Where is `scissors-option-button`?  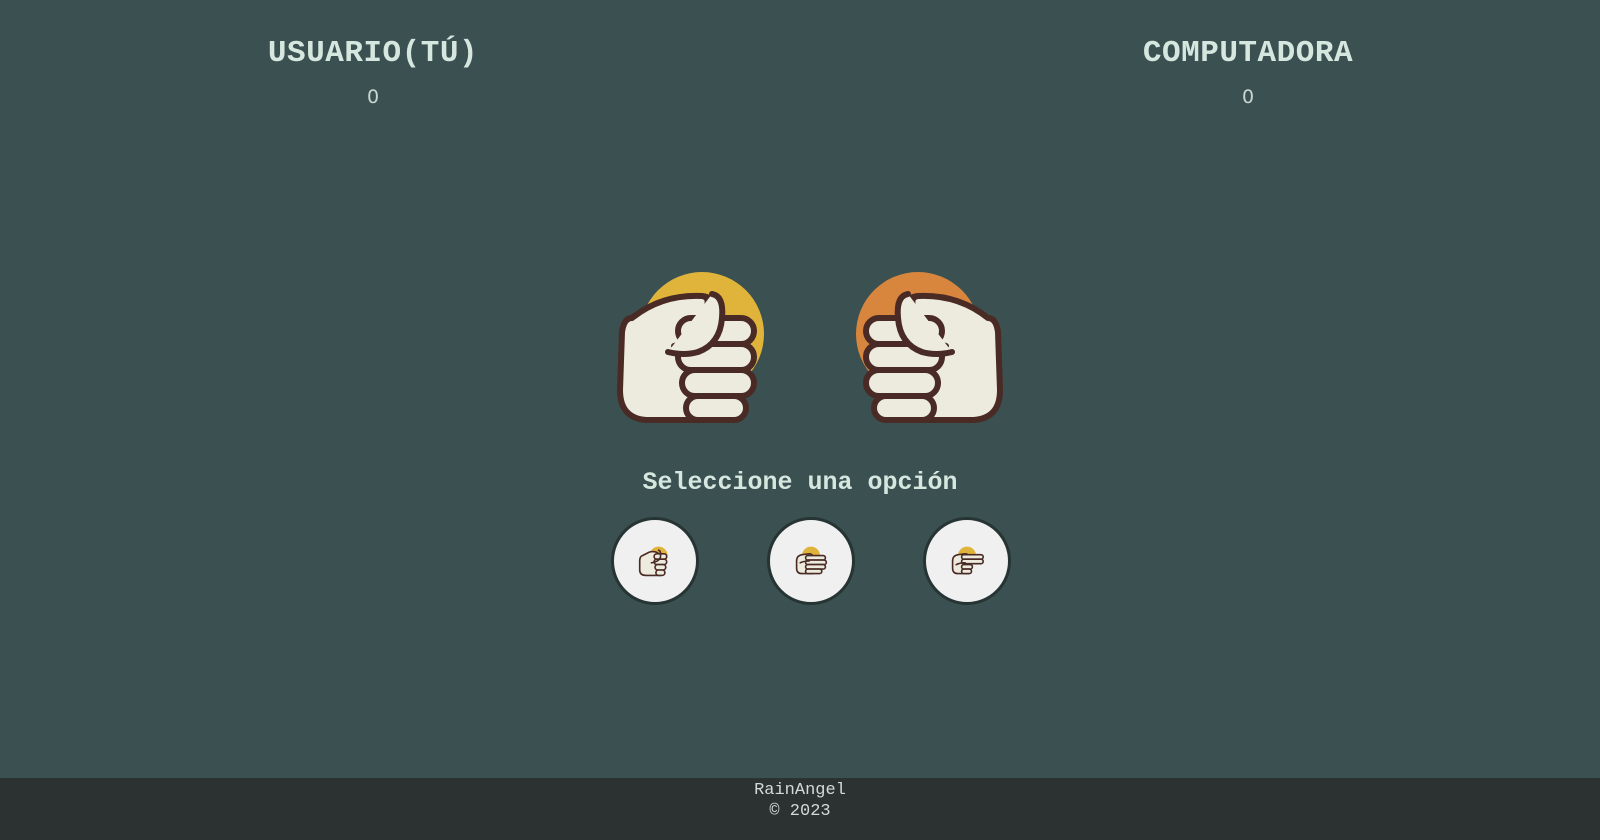
scissors-option-button is located at coordinates (967, 561).